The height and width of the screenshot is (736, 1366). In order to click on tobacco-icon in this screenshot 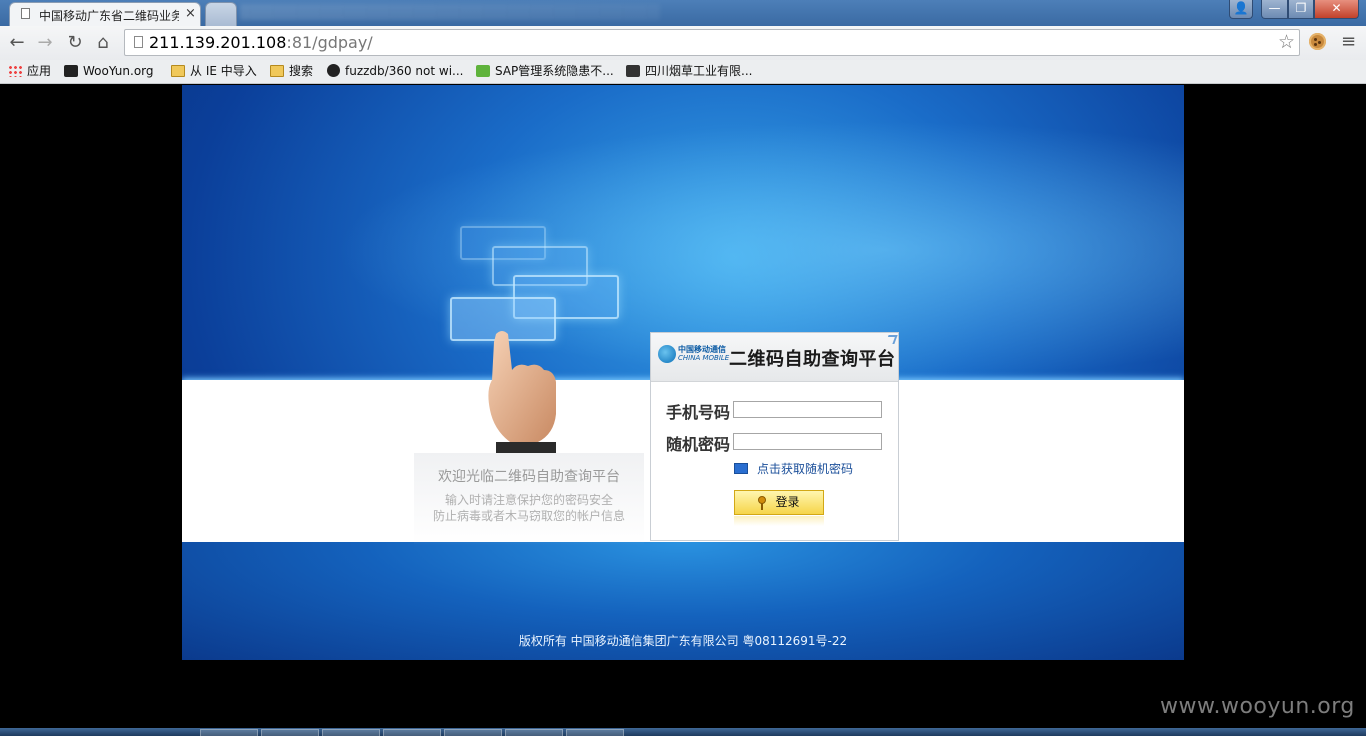, I will do `click(633, 71)`.